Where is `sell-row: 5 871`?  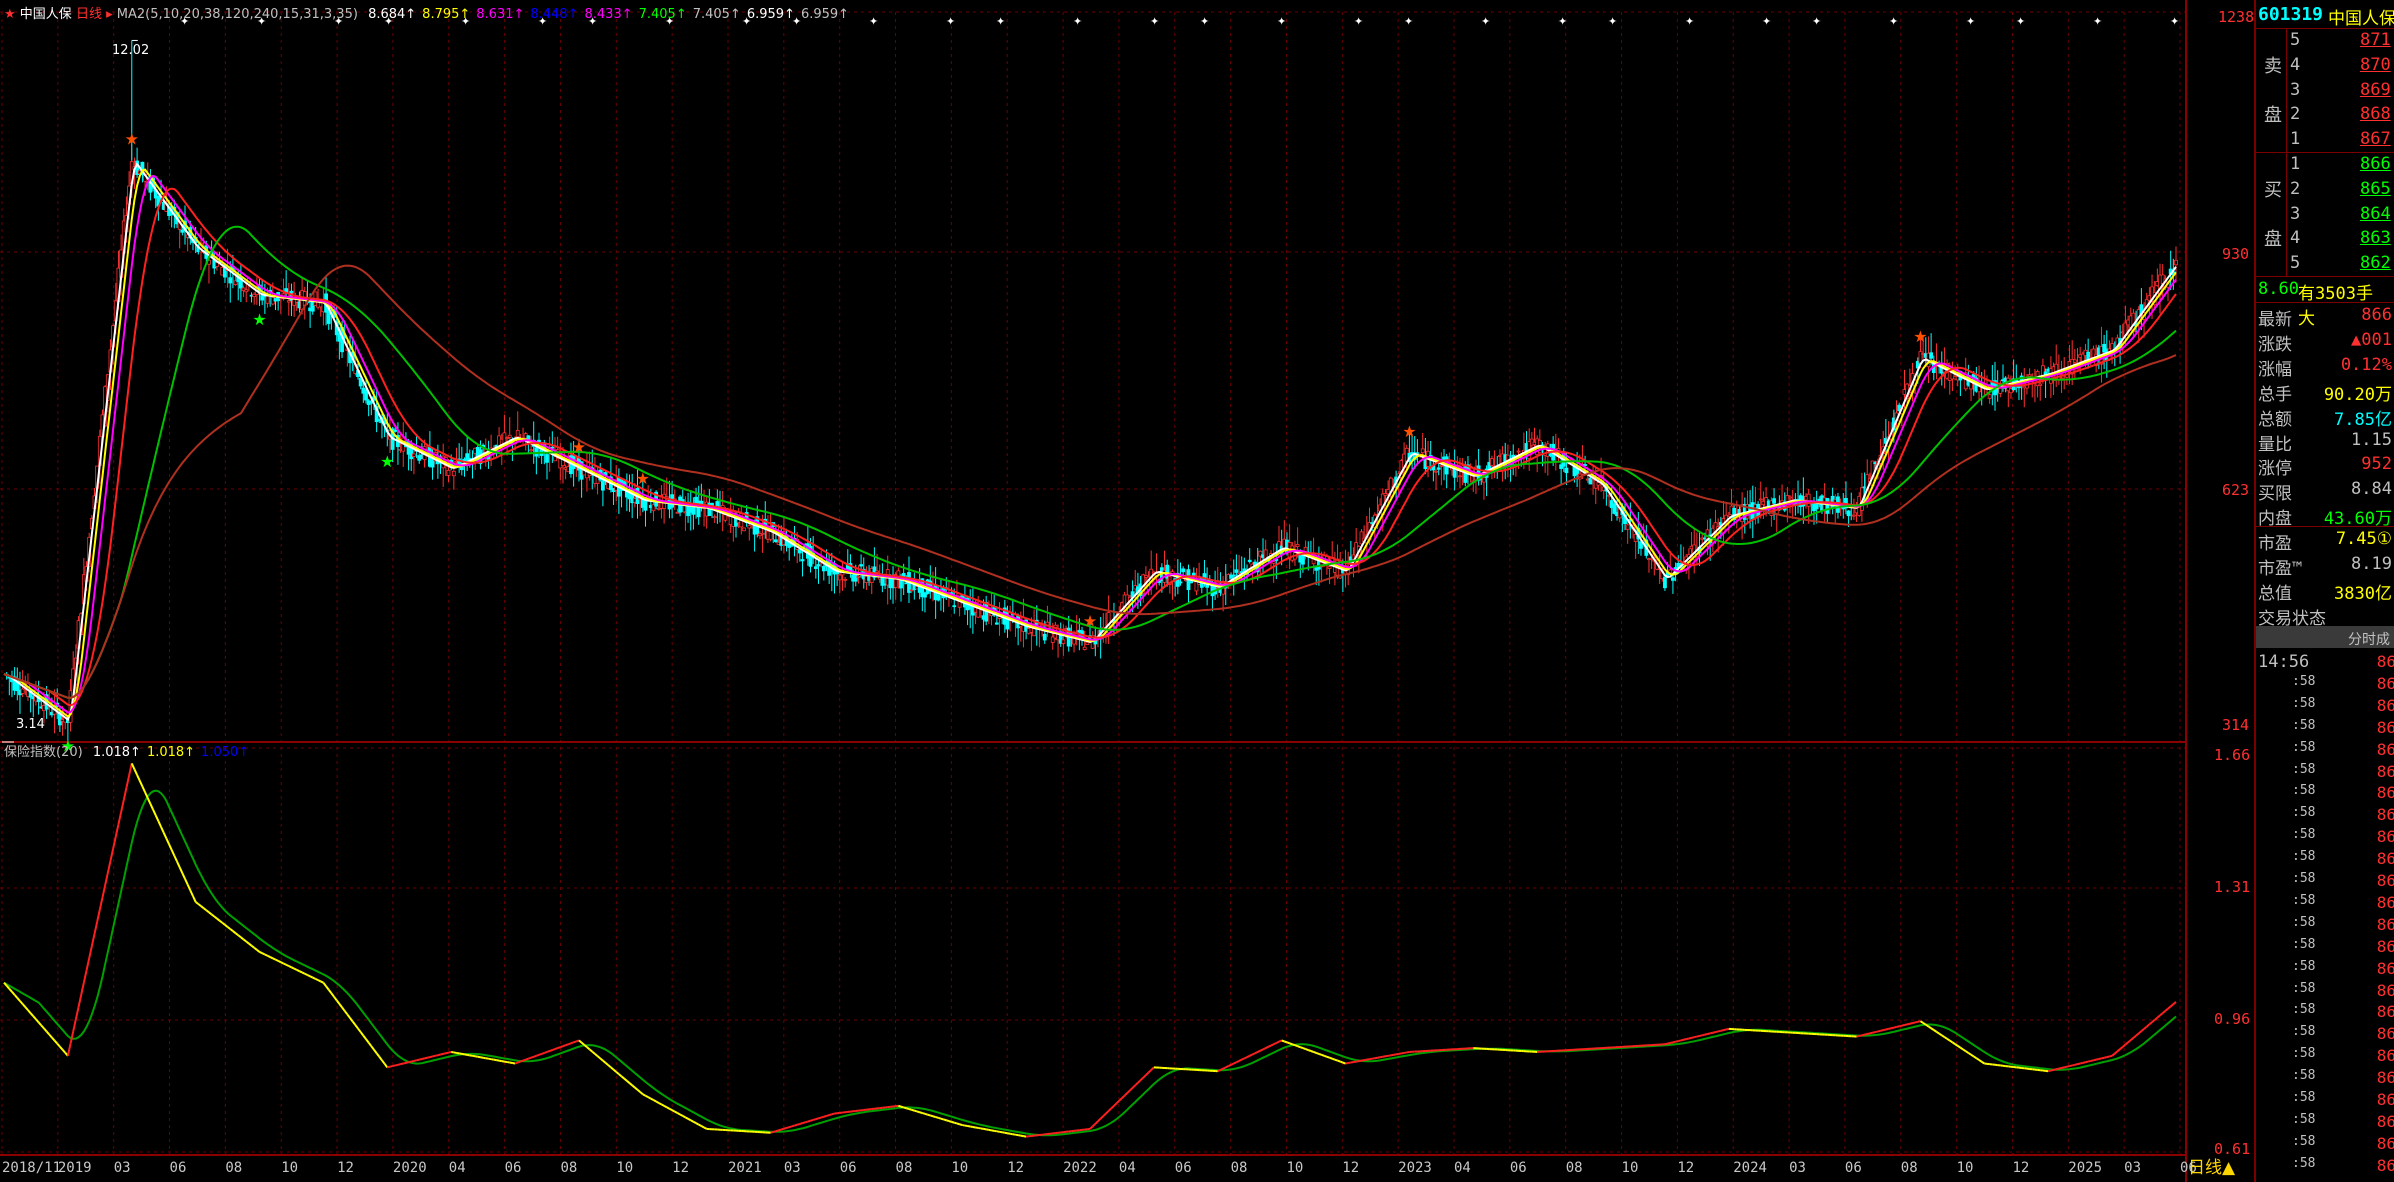 sell-row: 5 871 is located at coordinates (2325, 40).